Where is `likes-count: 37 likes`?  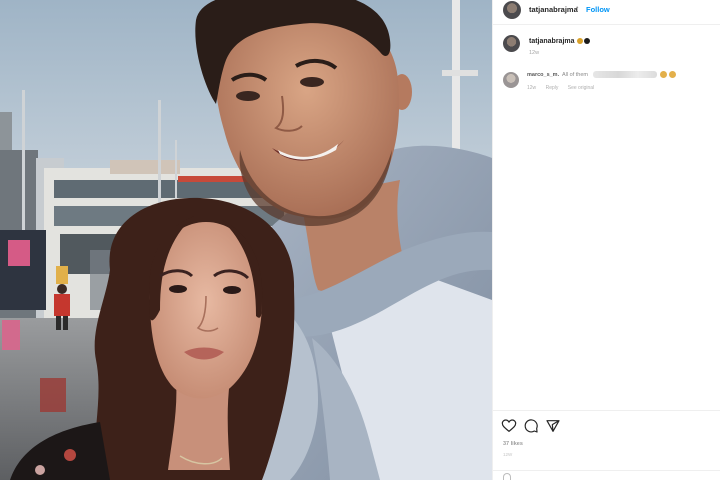
likes-count: 37 likes is located at coordinates (513, 444).